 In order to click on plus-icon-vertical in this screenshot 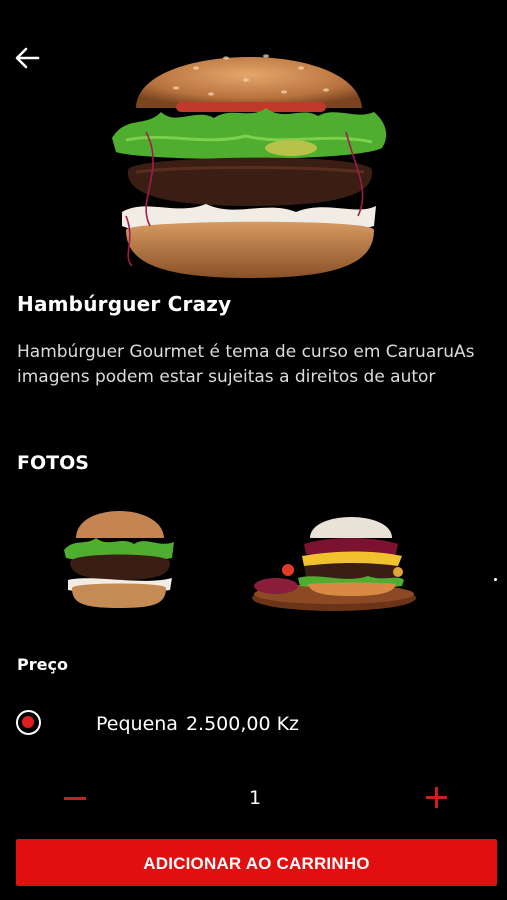, I will do `click(436, 797)`.